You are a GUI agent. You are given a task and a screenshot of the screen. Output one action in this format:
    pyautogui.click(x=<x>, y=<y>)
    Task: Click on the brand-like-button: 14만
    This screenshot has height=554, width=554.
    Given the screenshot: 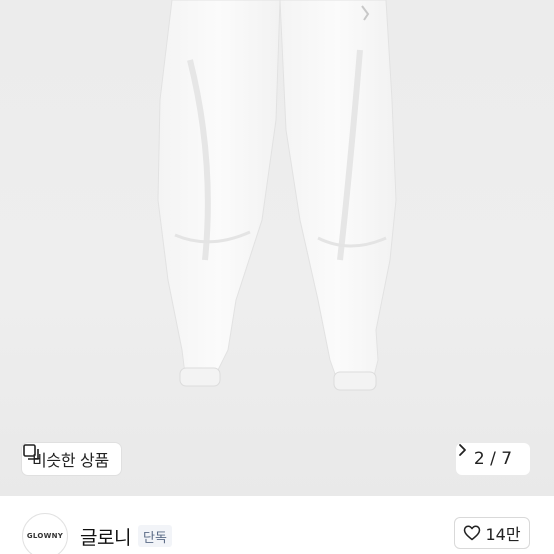 What is the action you would take?
    pyautogui.click(x=492, y=533)
    